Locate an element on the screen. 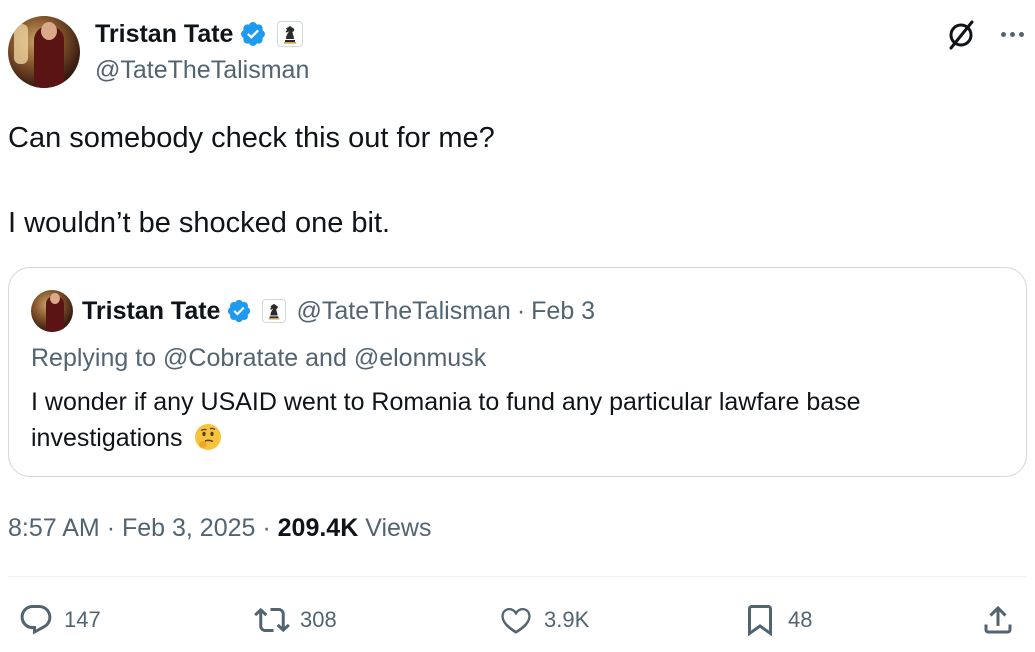 The image size is (1035, 652). author-avatar is located at coordinates (44, 52).